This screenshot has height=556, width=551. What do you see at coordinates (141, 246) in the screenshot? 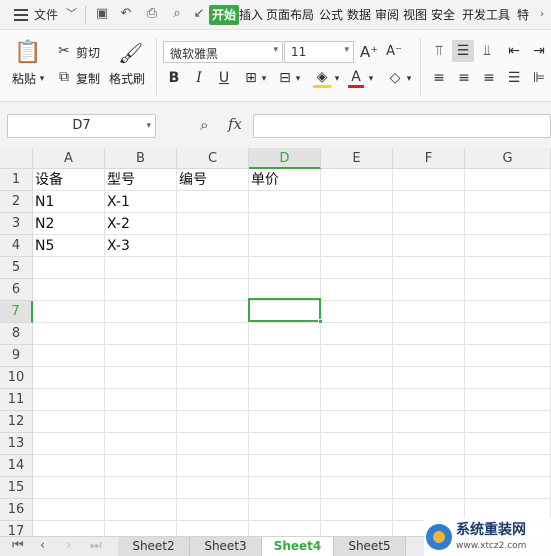
I see `cell-b4: X-3` at bounding box center [141, 246].